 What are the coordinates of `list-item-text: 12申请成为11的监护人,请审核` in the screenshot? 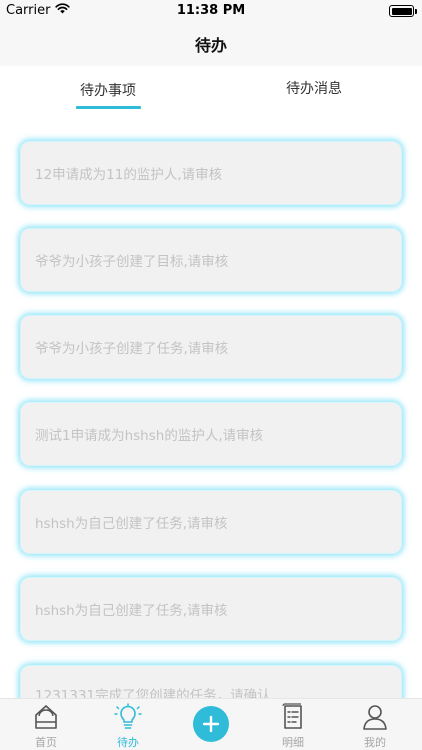 It's located at (129, 175).